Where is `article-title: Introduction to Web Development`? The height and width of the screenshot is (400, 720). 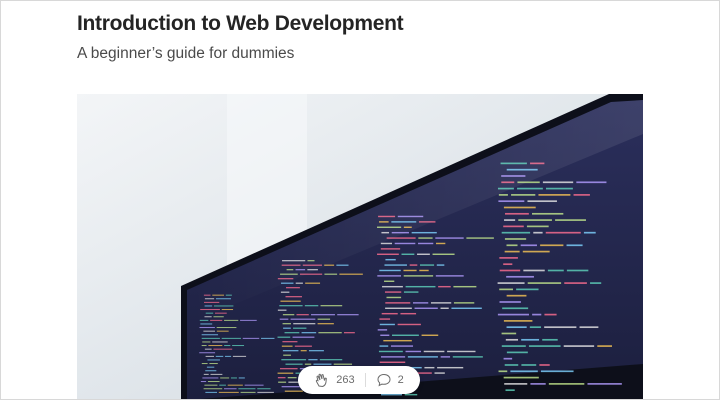
article-title: Introduction to Web Development is located at coordinates (240, 23).